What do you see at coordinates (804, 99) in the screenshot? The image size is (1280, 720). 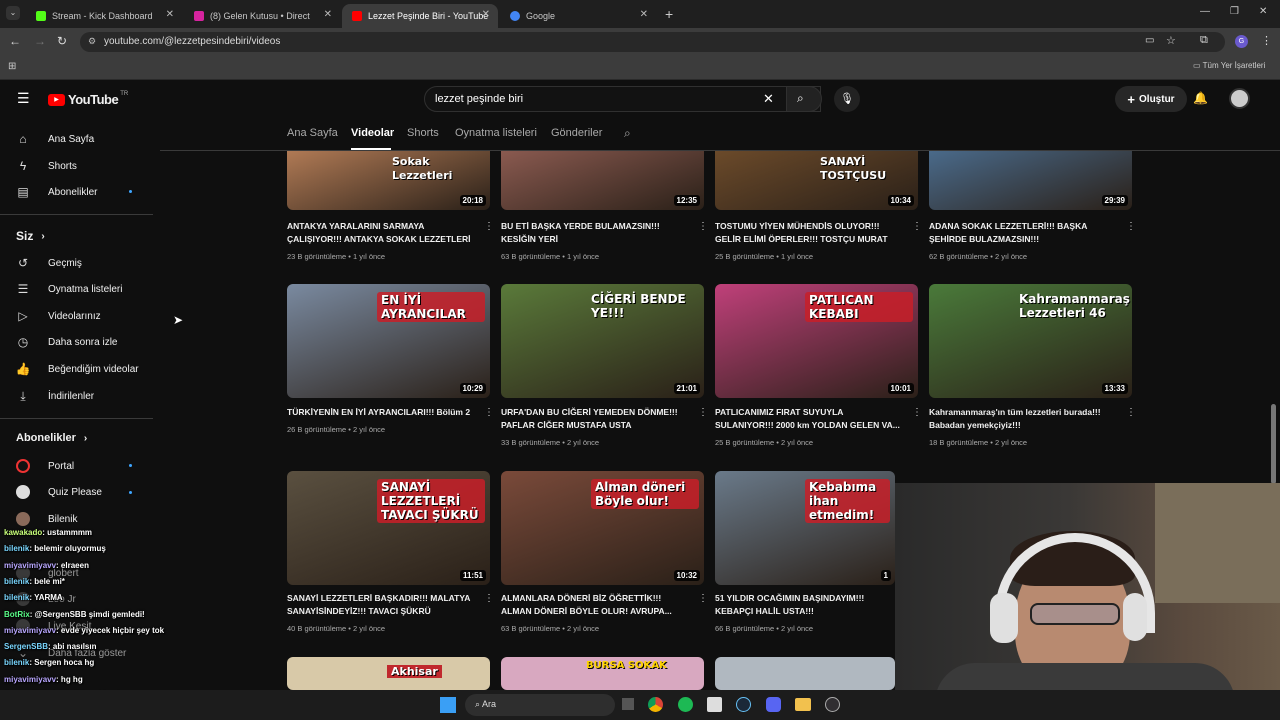 I see `search-button: ⌕` at bounding box center [804, 99].